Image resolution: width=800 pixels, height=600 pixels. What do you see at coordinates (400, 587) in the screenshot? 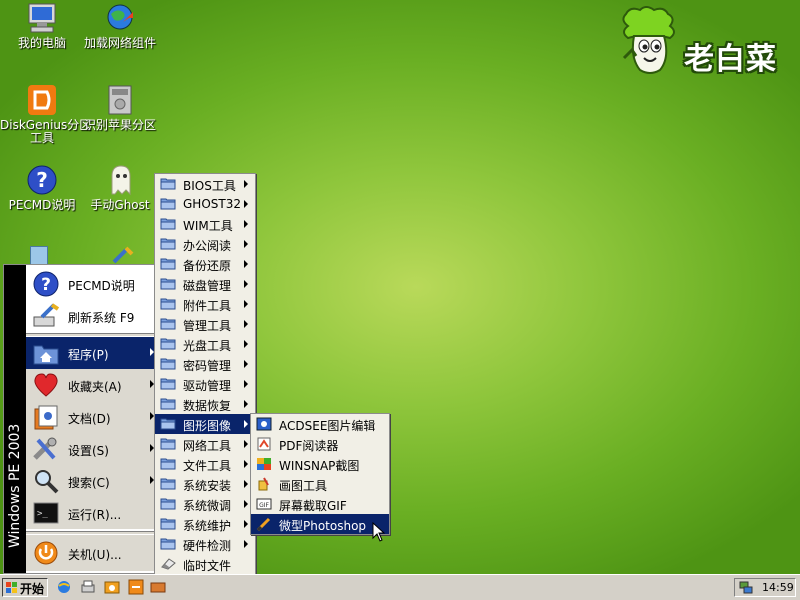
I see `taskbar: 开始 14:59` at bounding box center [400, 587].